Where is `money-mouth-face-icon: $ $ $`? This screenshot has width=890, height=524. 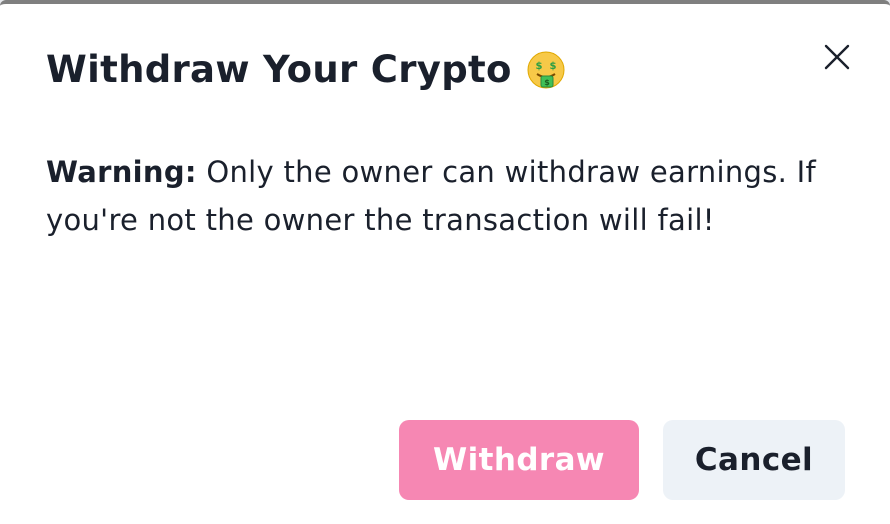 money-mouth-face-icon: $ $ $ is located at coordinates (546, 70).